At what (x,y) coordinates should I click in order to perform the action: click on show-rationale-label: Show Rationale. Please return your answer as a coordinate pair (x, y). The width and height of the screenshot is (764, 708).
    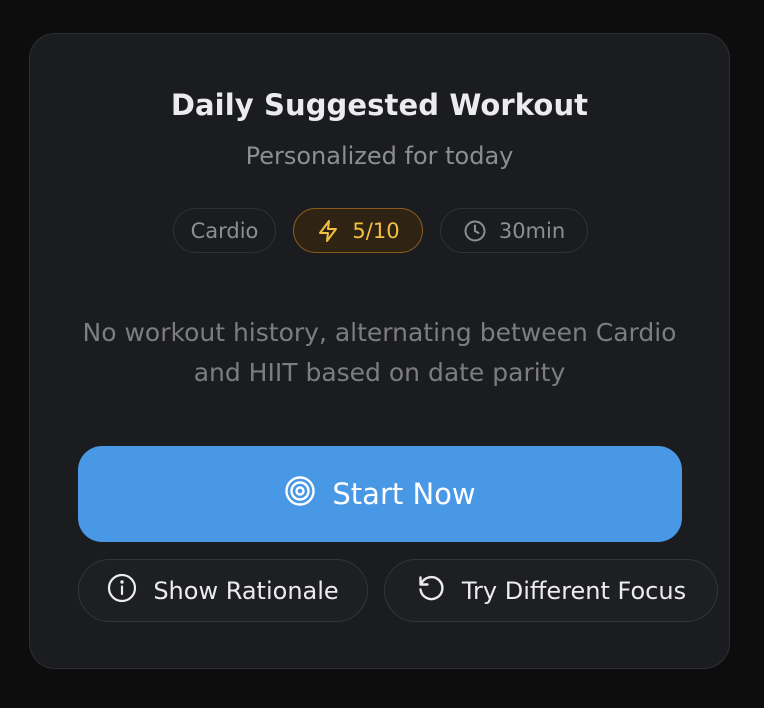
    Looking at the image, I should click on (246, 590).